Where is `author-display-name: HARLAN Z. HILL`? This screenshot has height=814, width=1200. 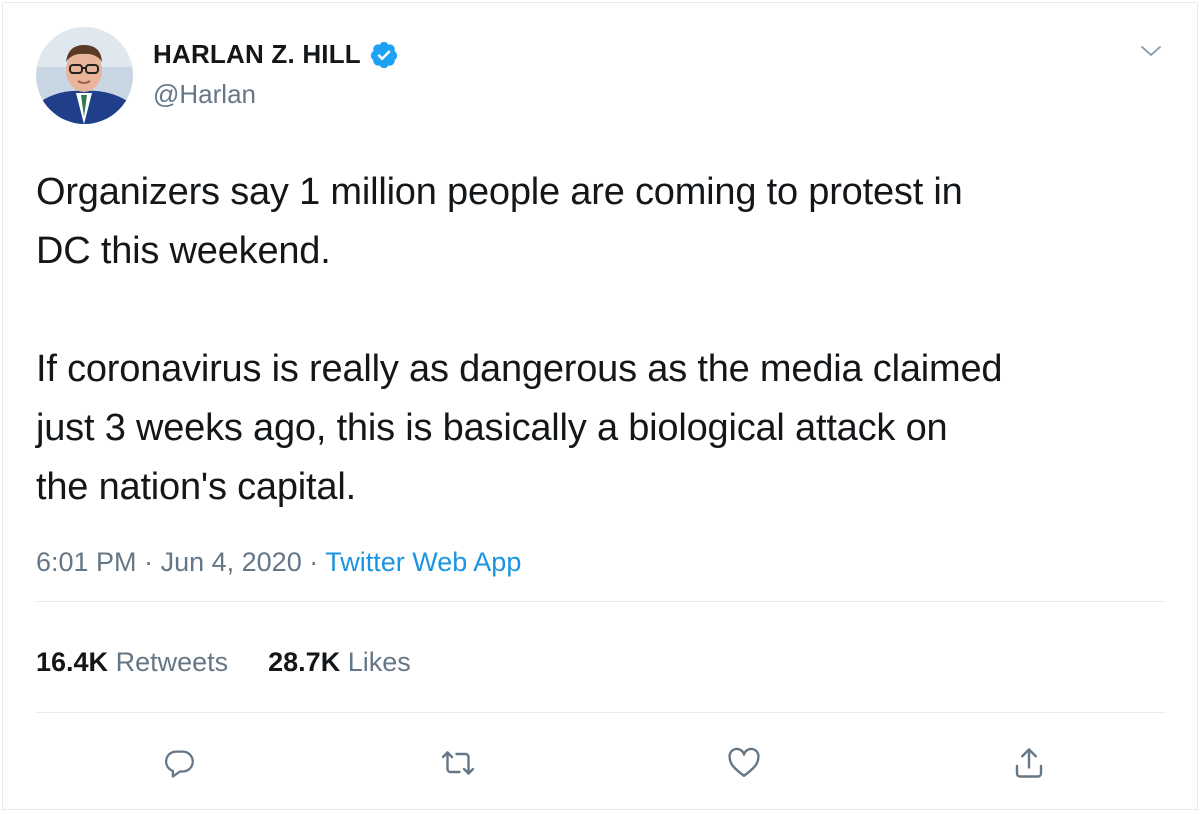 author-display-name: HARLAN Z. HILL is located at coordinates (257, 54).